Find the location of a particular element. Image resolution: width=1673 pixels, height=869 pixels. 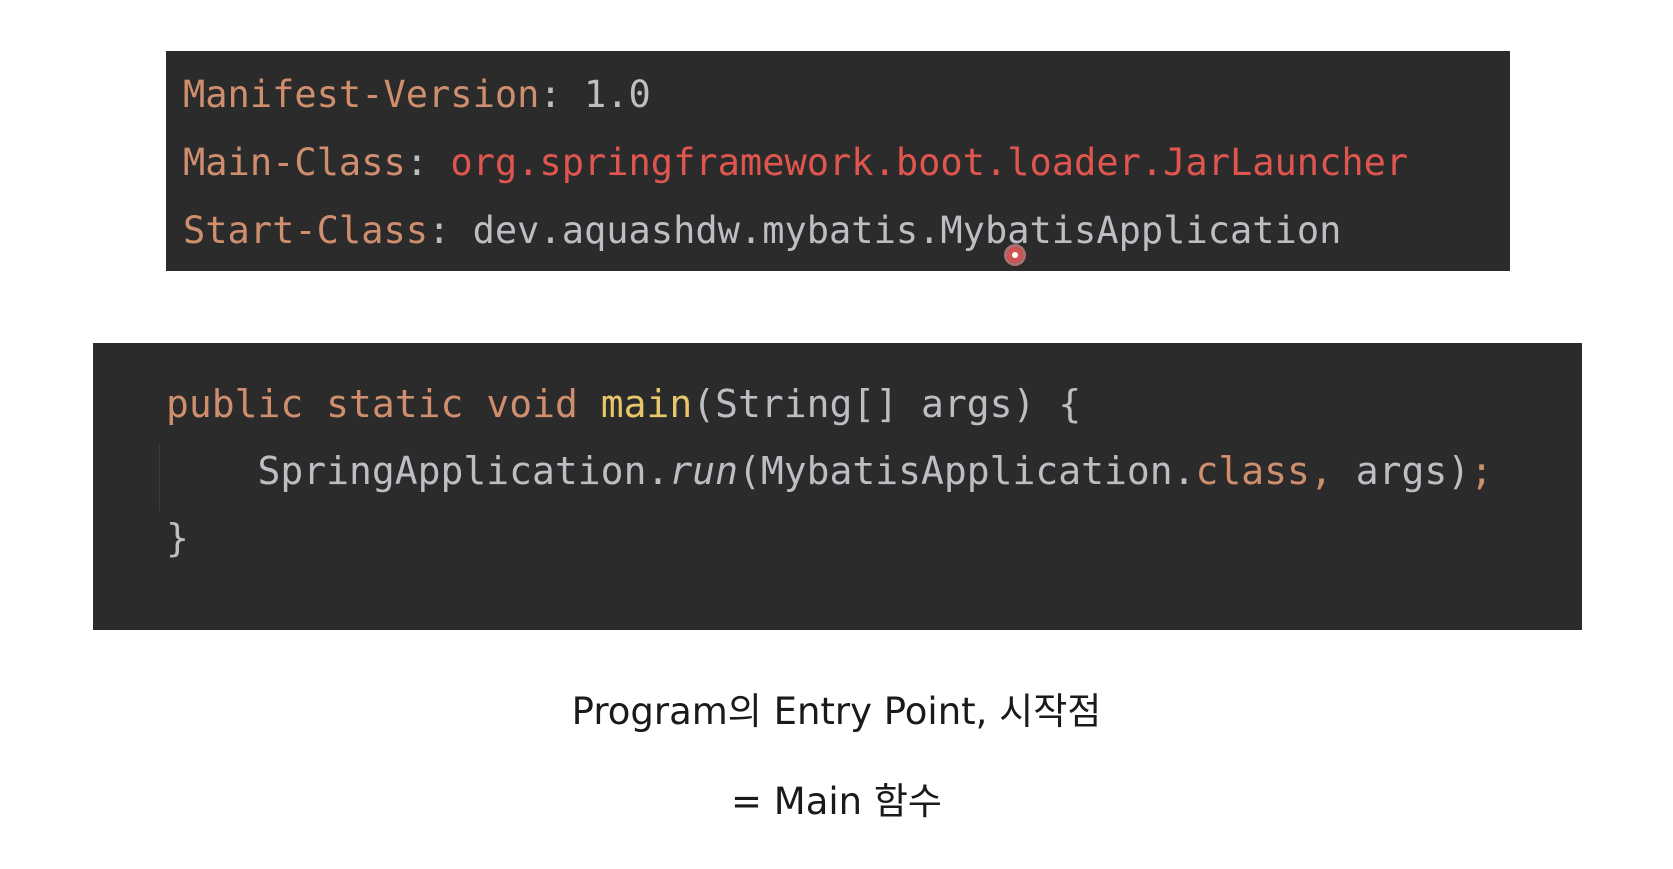

closing-brace: } is located at coordinates (177, 538).